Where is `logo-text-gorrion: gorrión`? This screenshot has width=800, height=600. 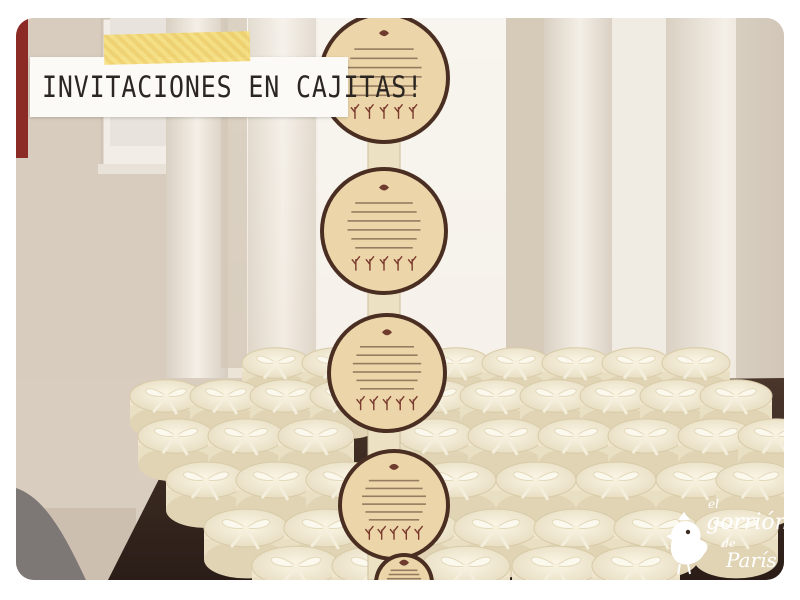
logo-text-gorrion: gorrión is located at coordinates (745, 522).